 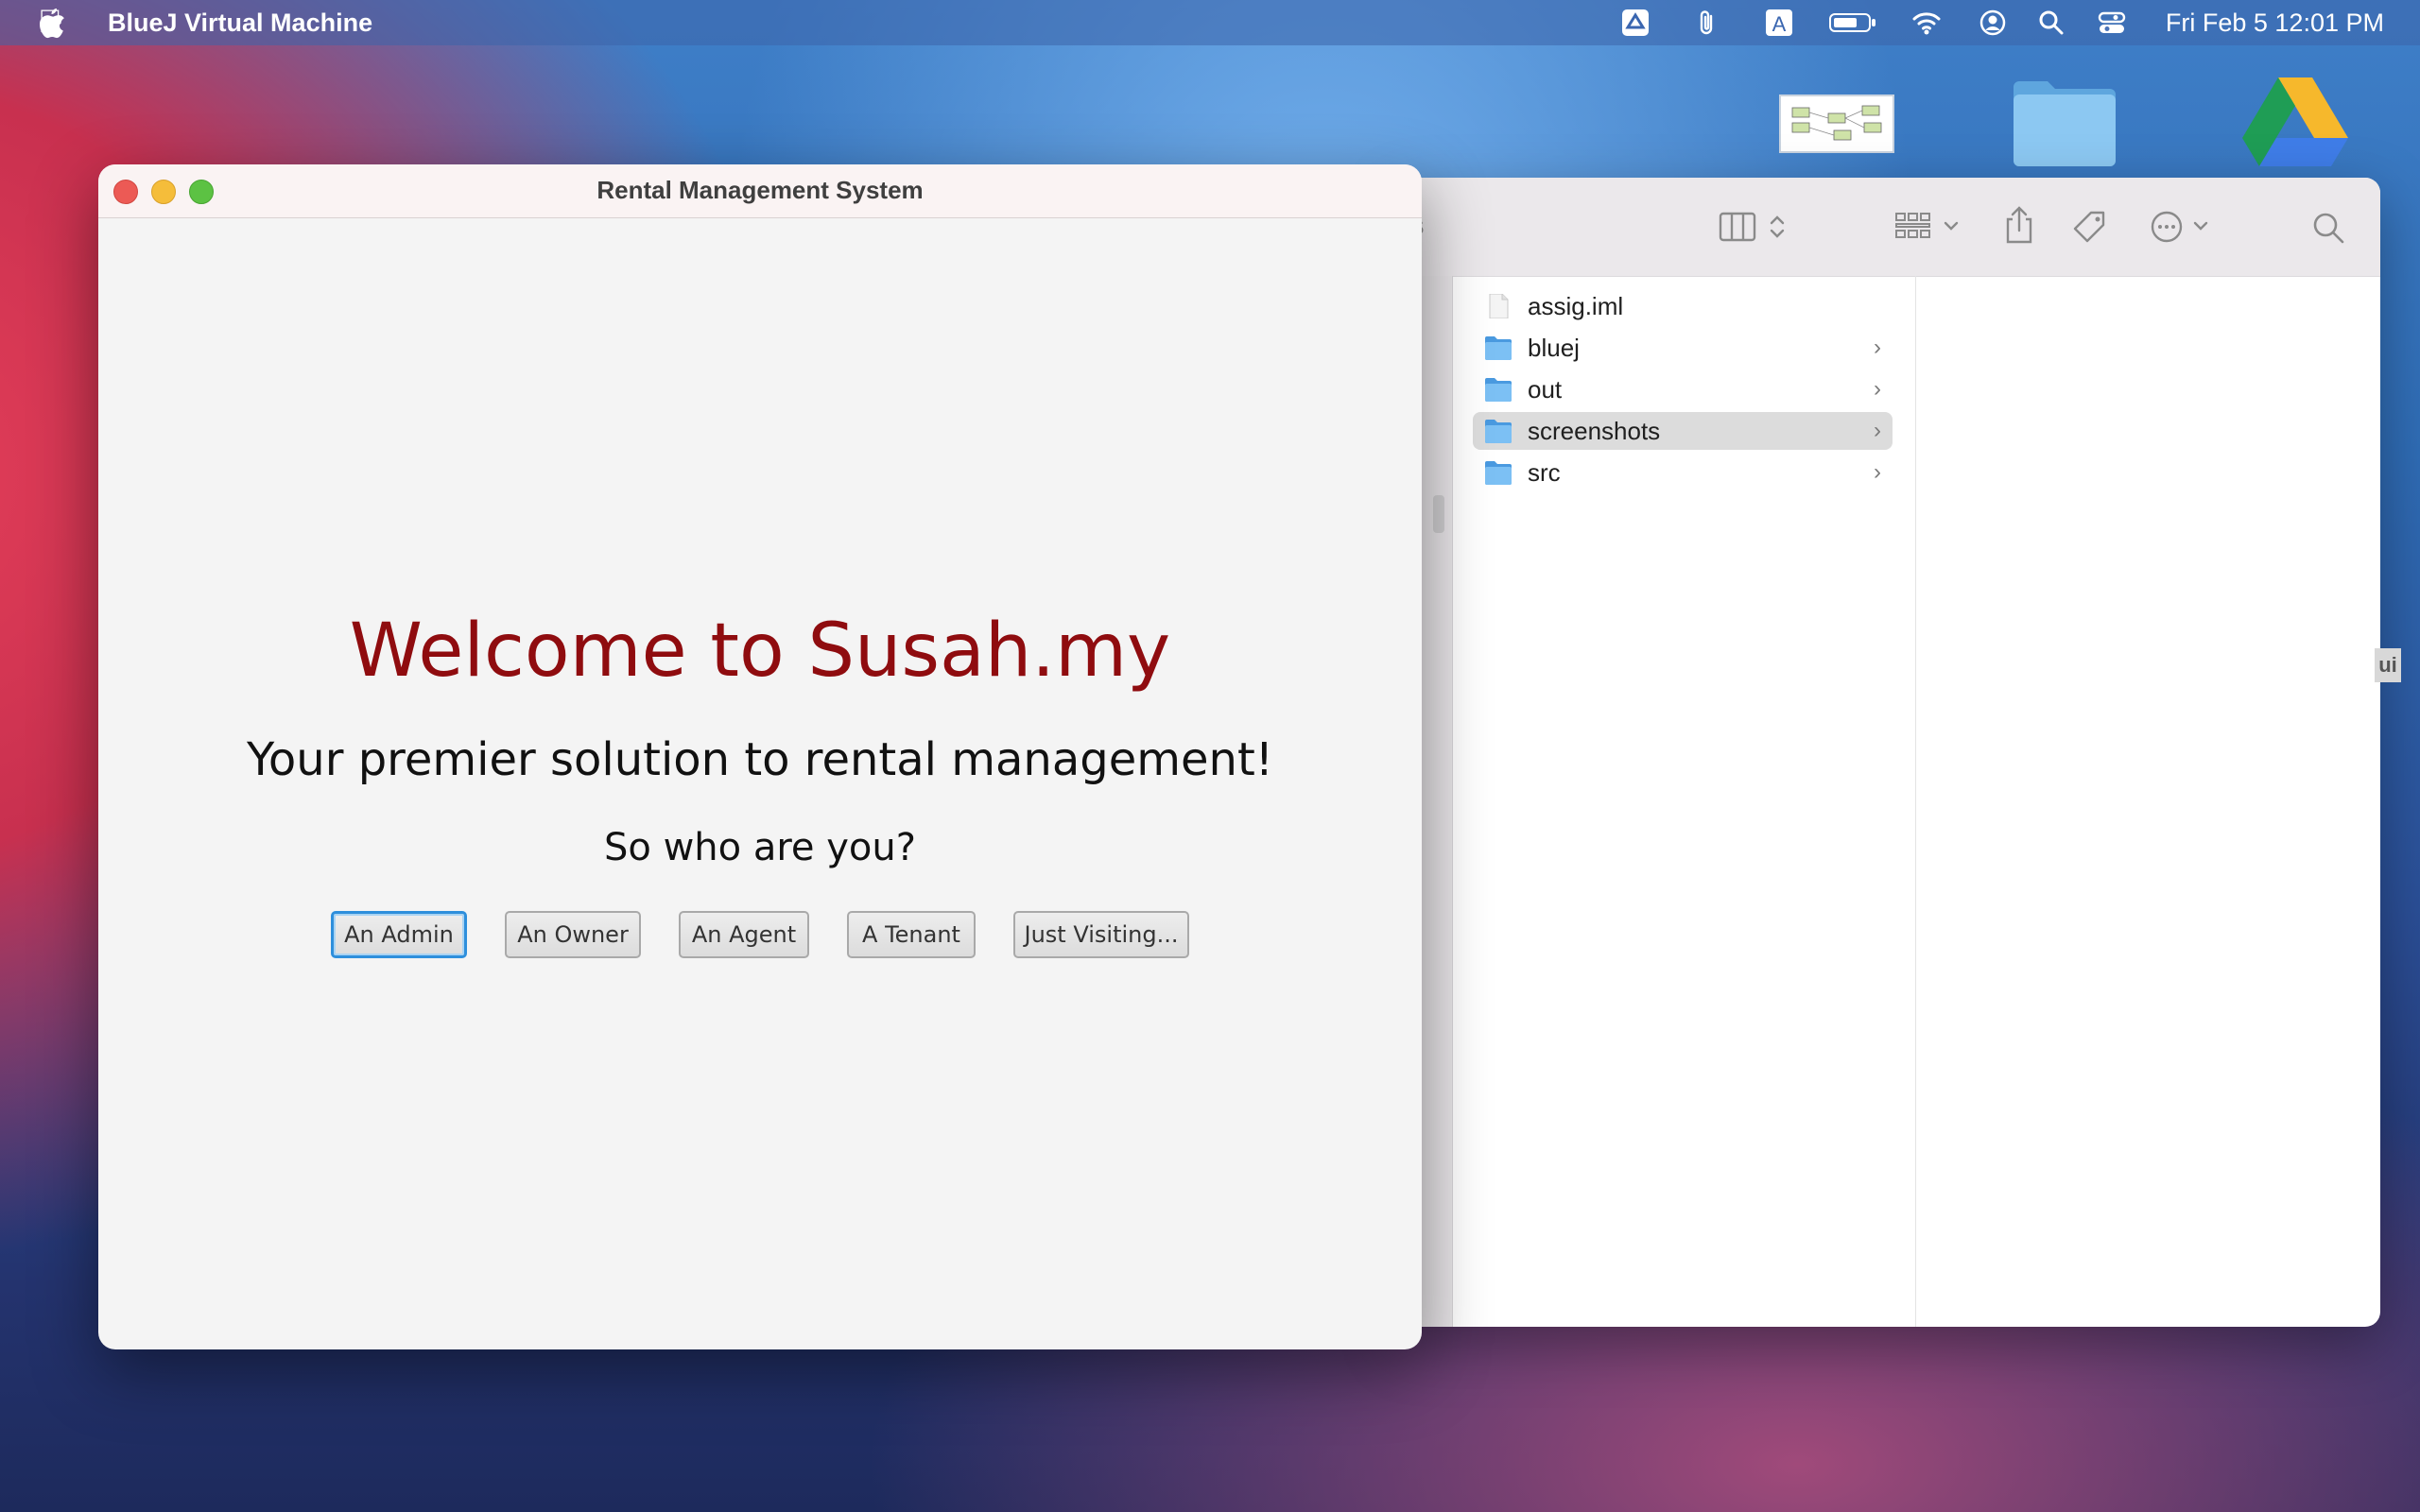 I want to click on welcome-heading: Welcome to Susah.my, so click(x=760, y=651).